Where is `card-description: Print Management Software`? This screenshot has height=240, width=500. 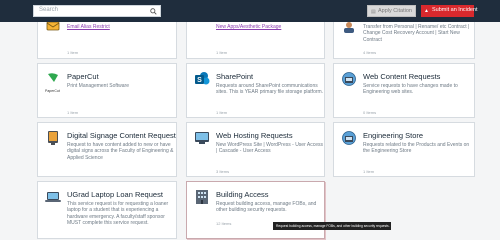
card-description: Print Management Software is located at coordinates (98, 86).